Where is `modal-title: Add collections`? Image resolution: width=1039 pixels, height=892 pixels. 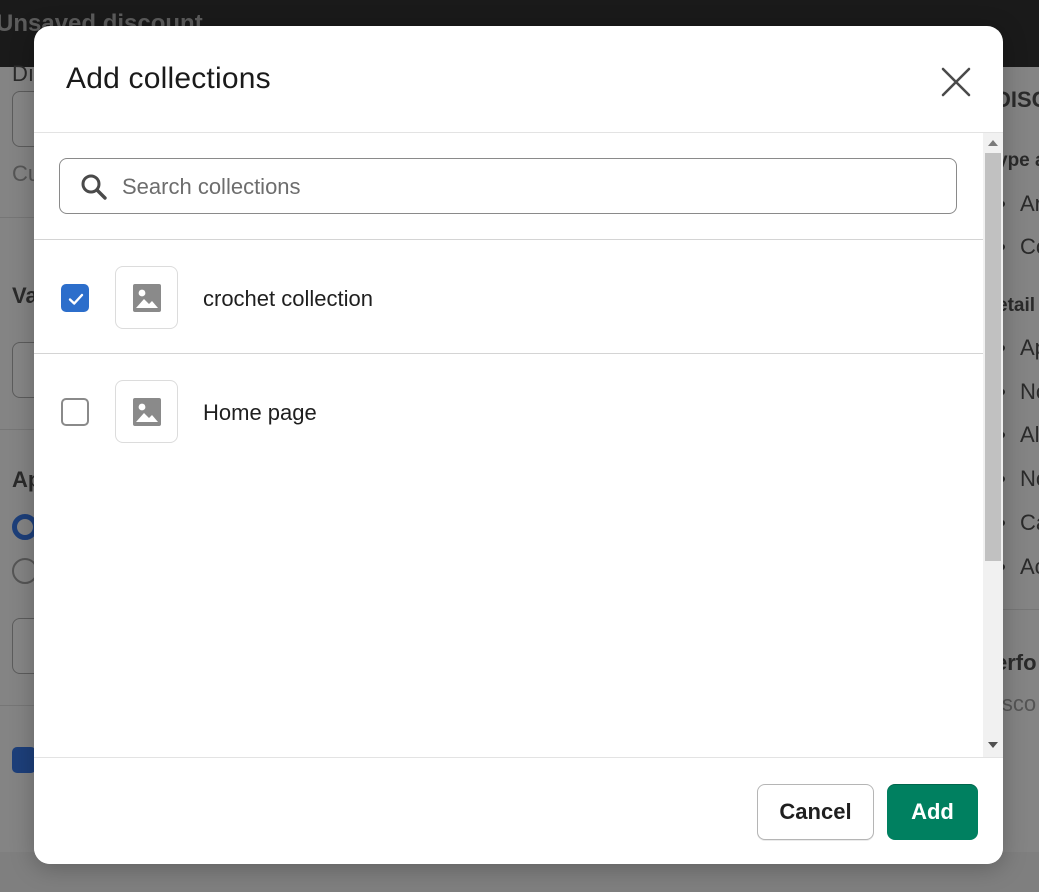 modal-title: Add collections is located at coordinates (168, 78).